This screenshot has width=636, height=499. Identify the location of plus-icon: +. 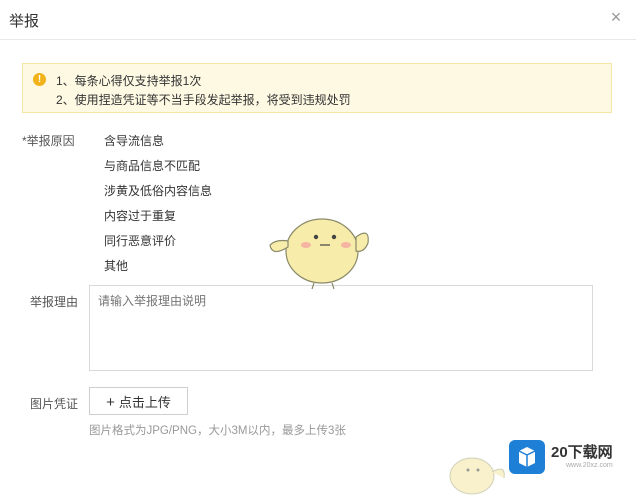
(110, 402).